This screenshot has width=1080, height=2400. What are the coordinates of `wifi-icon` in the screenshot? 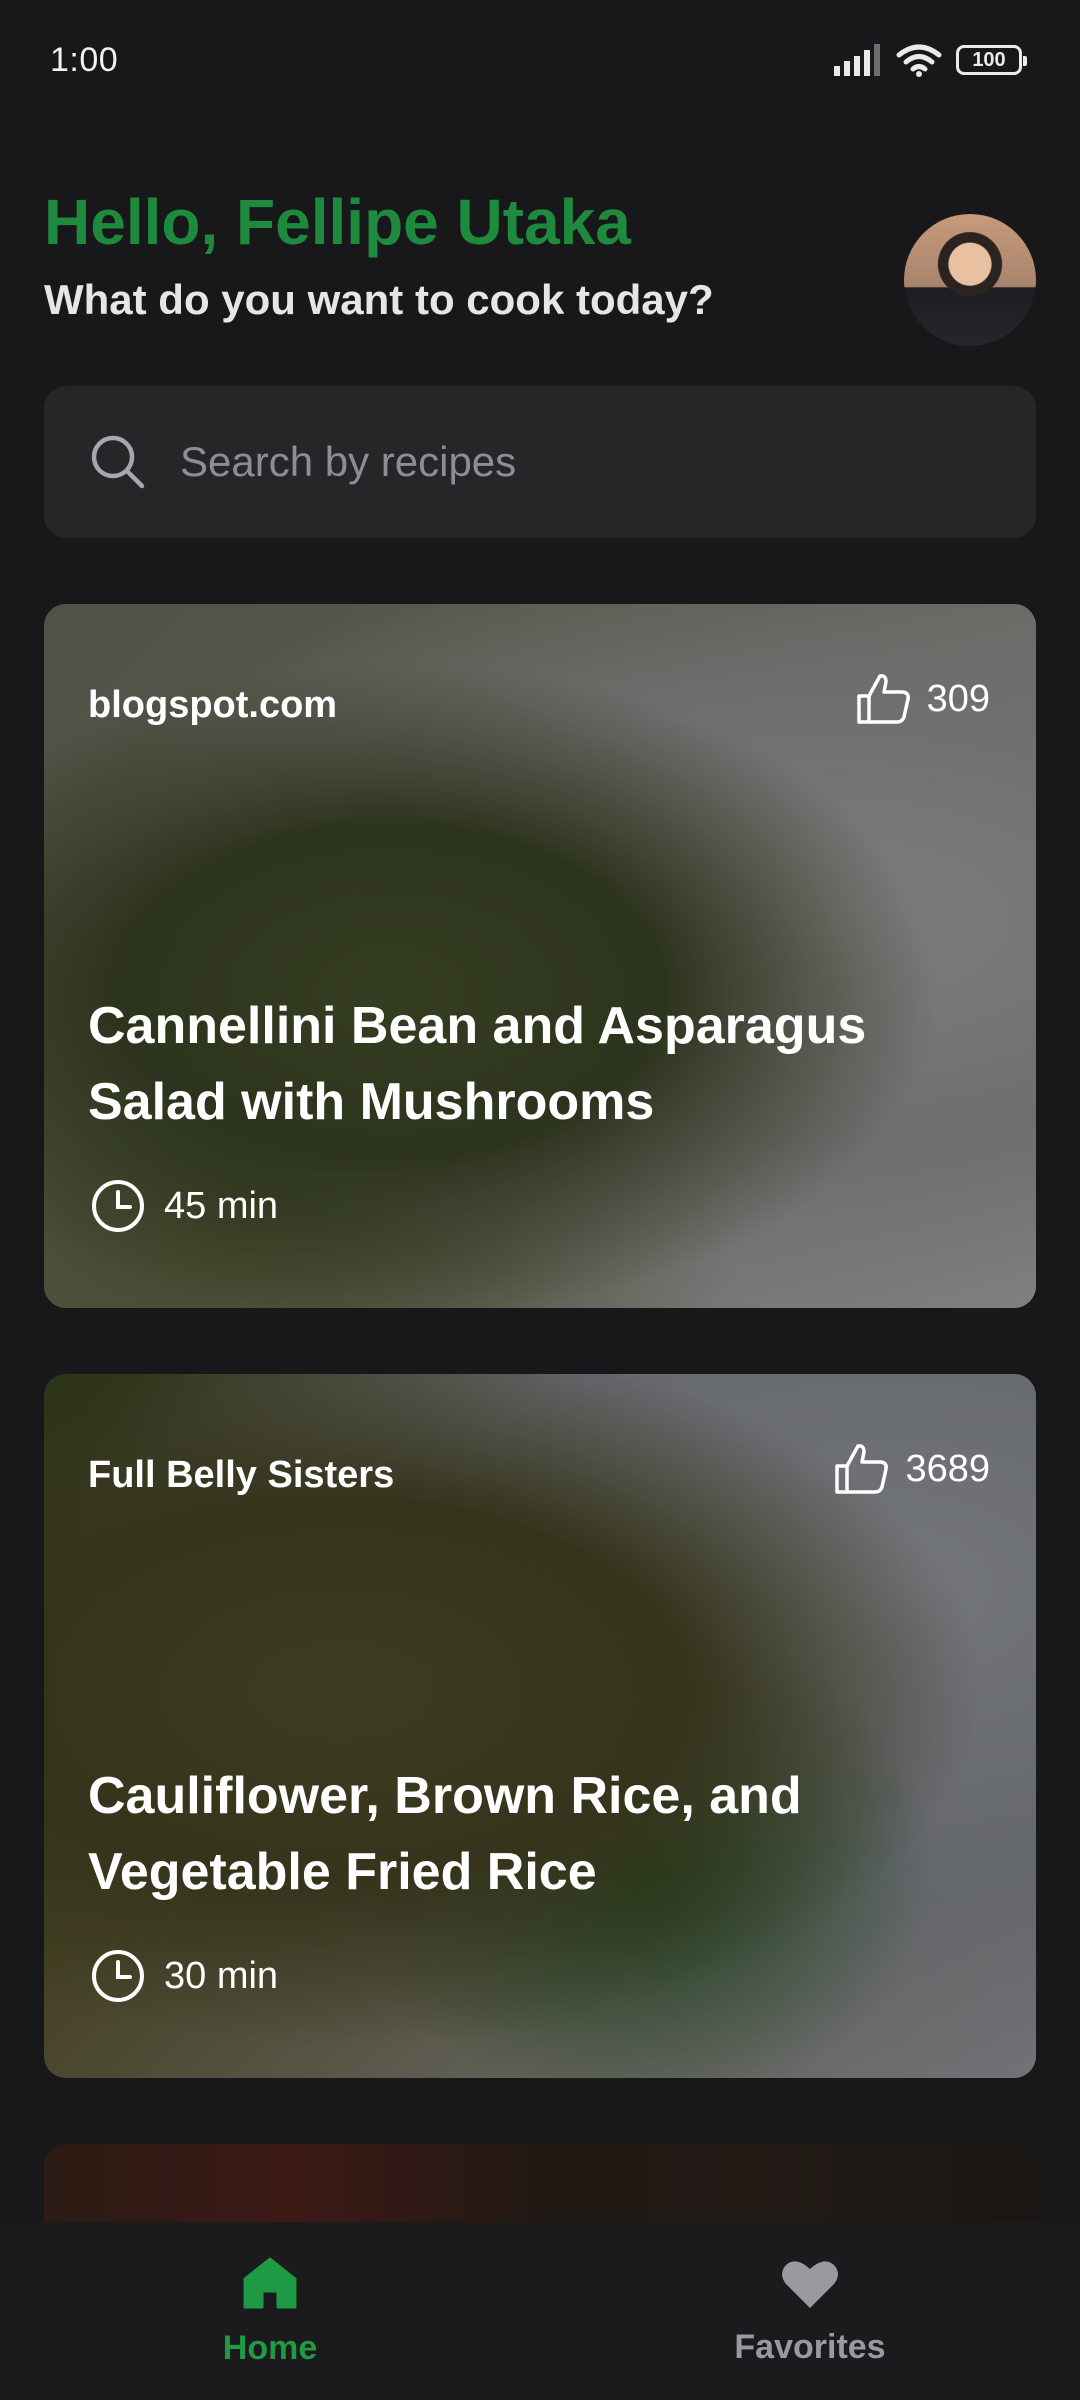 It's located at (919, 60).